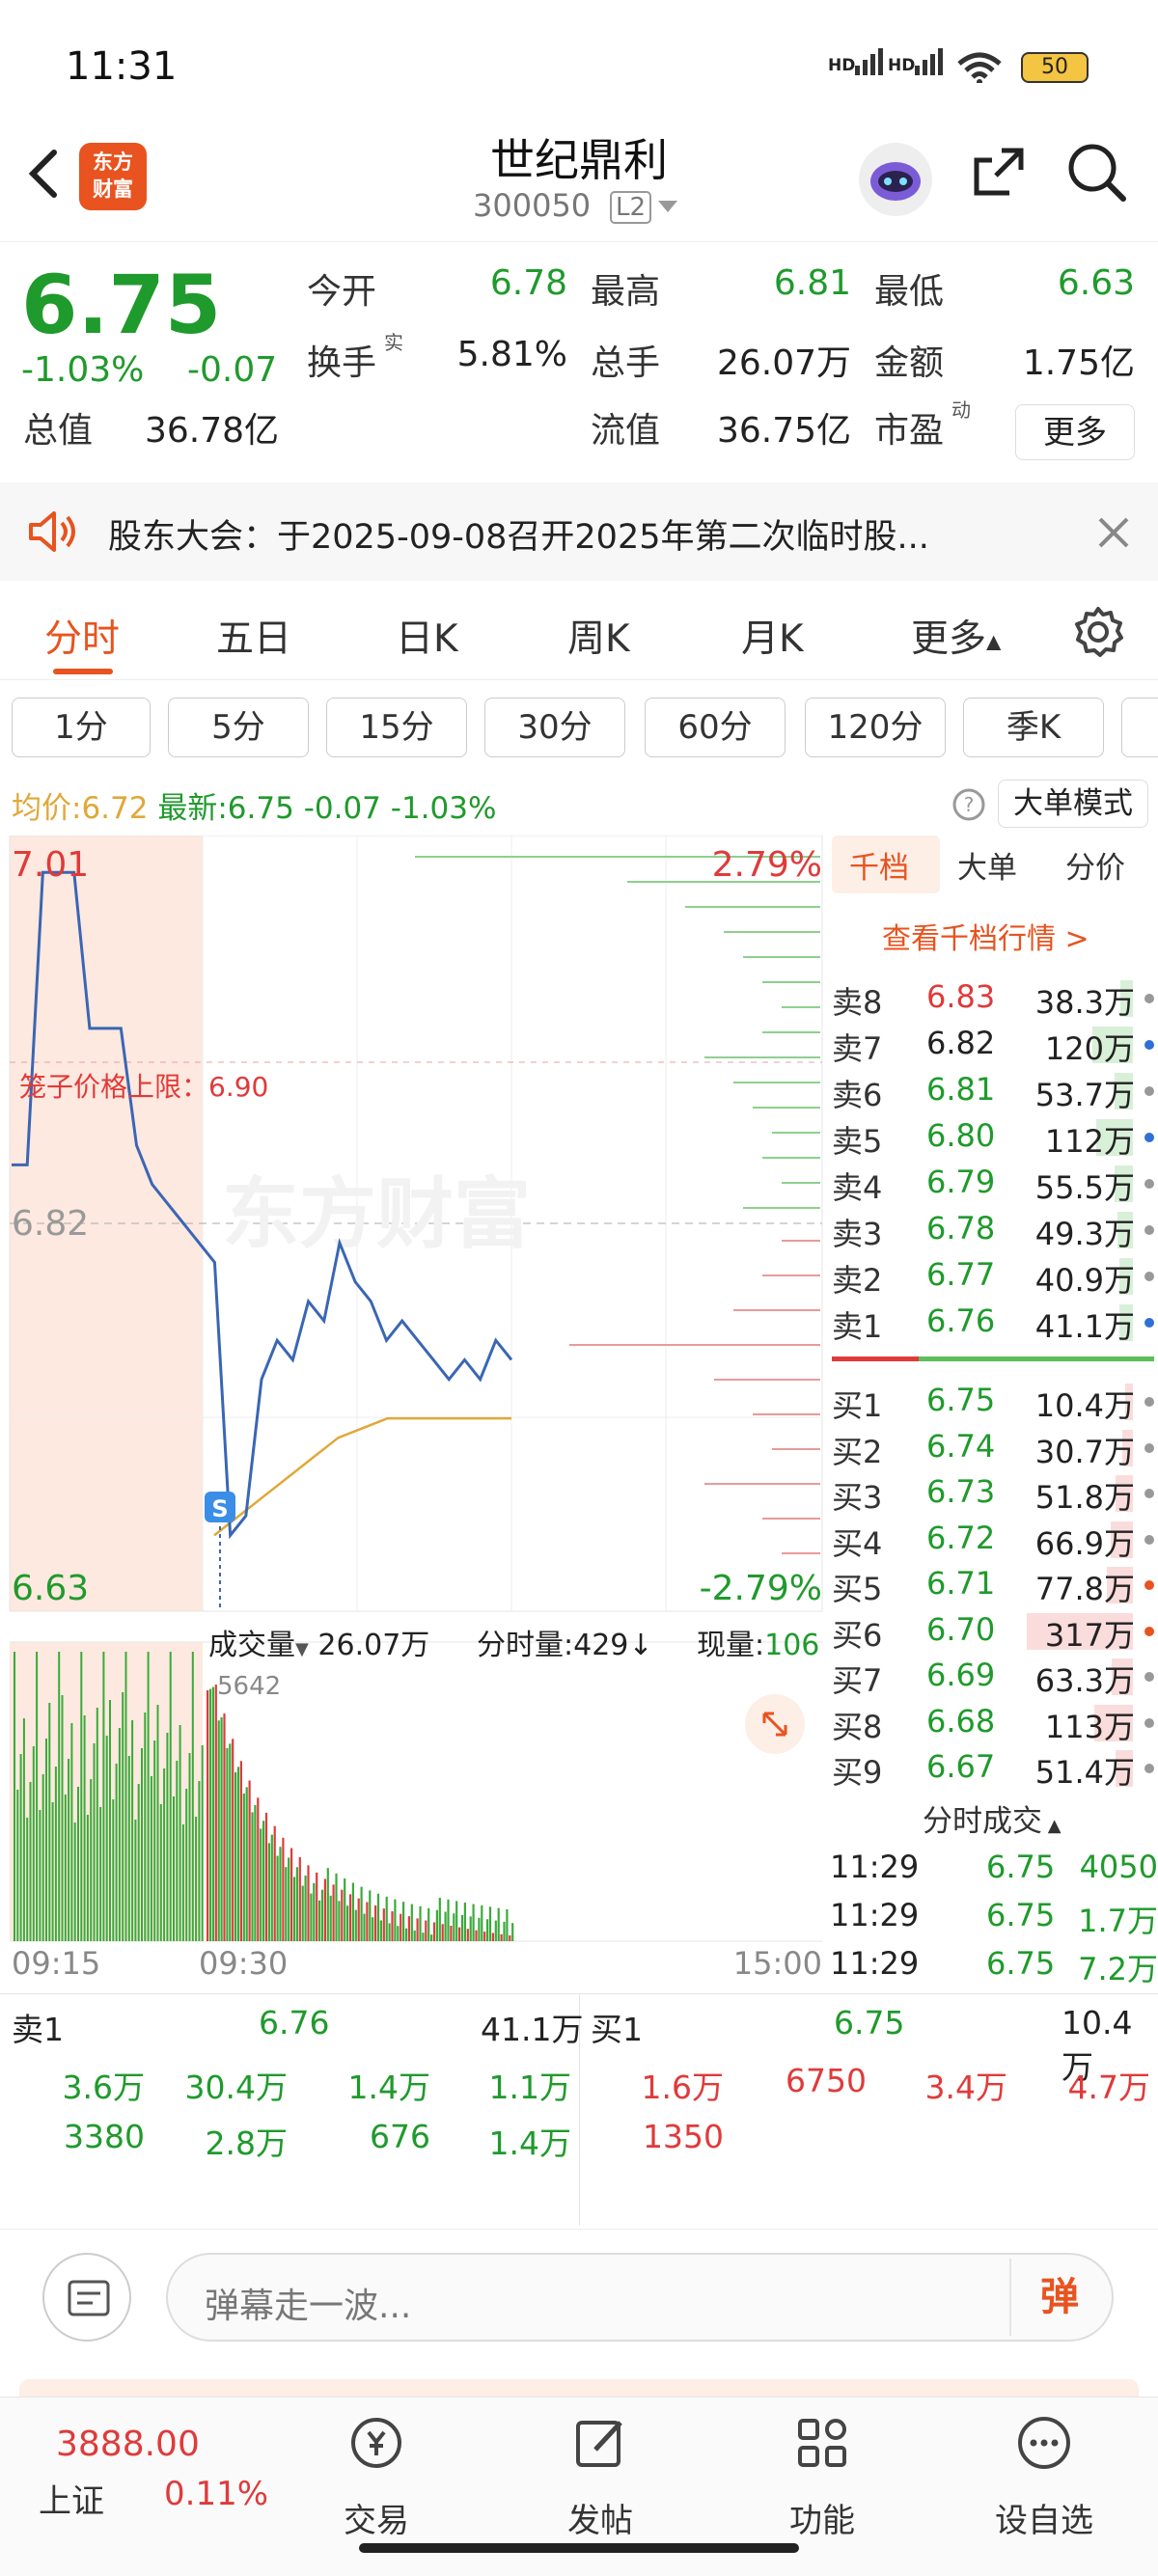 The image size is (1158, 2576). What do you see at coordinates (992, 1818) in the screenshot?
I see `trades-title: 分时成交 ▲` at bounding box center [992, 1818].